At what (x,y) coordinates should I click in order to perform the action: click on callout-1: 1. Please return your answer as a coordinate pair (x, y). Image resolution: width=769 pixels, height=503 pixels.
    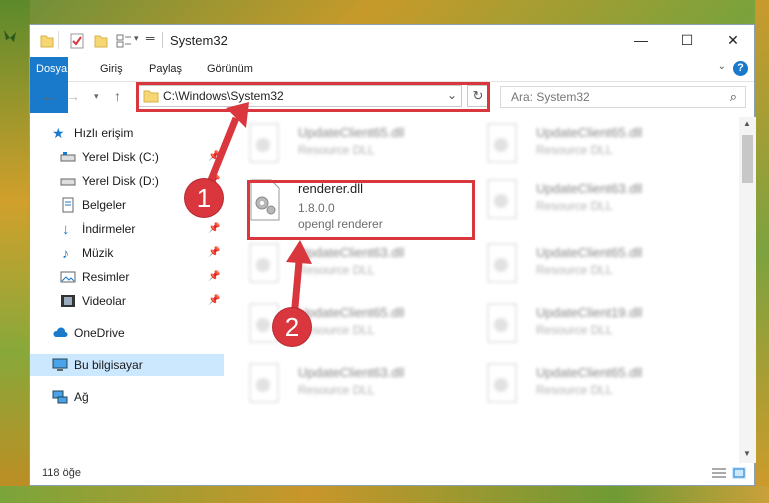
    Looking at the image, I should click on (204, 198).